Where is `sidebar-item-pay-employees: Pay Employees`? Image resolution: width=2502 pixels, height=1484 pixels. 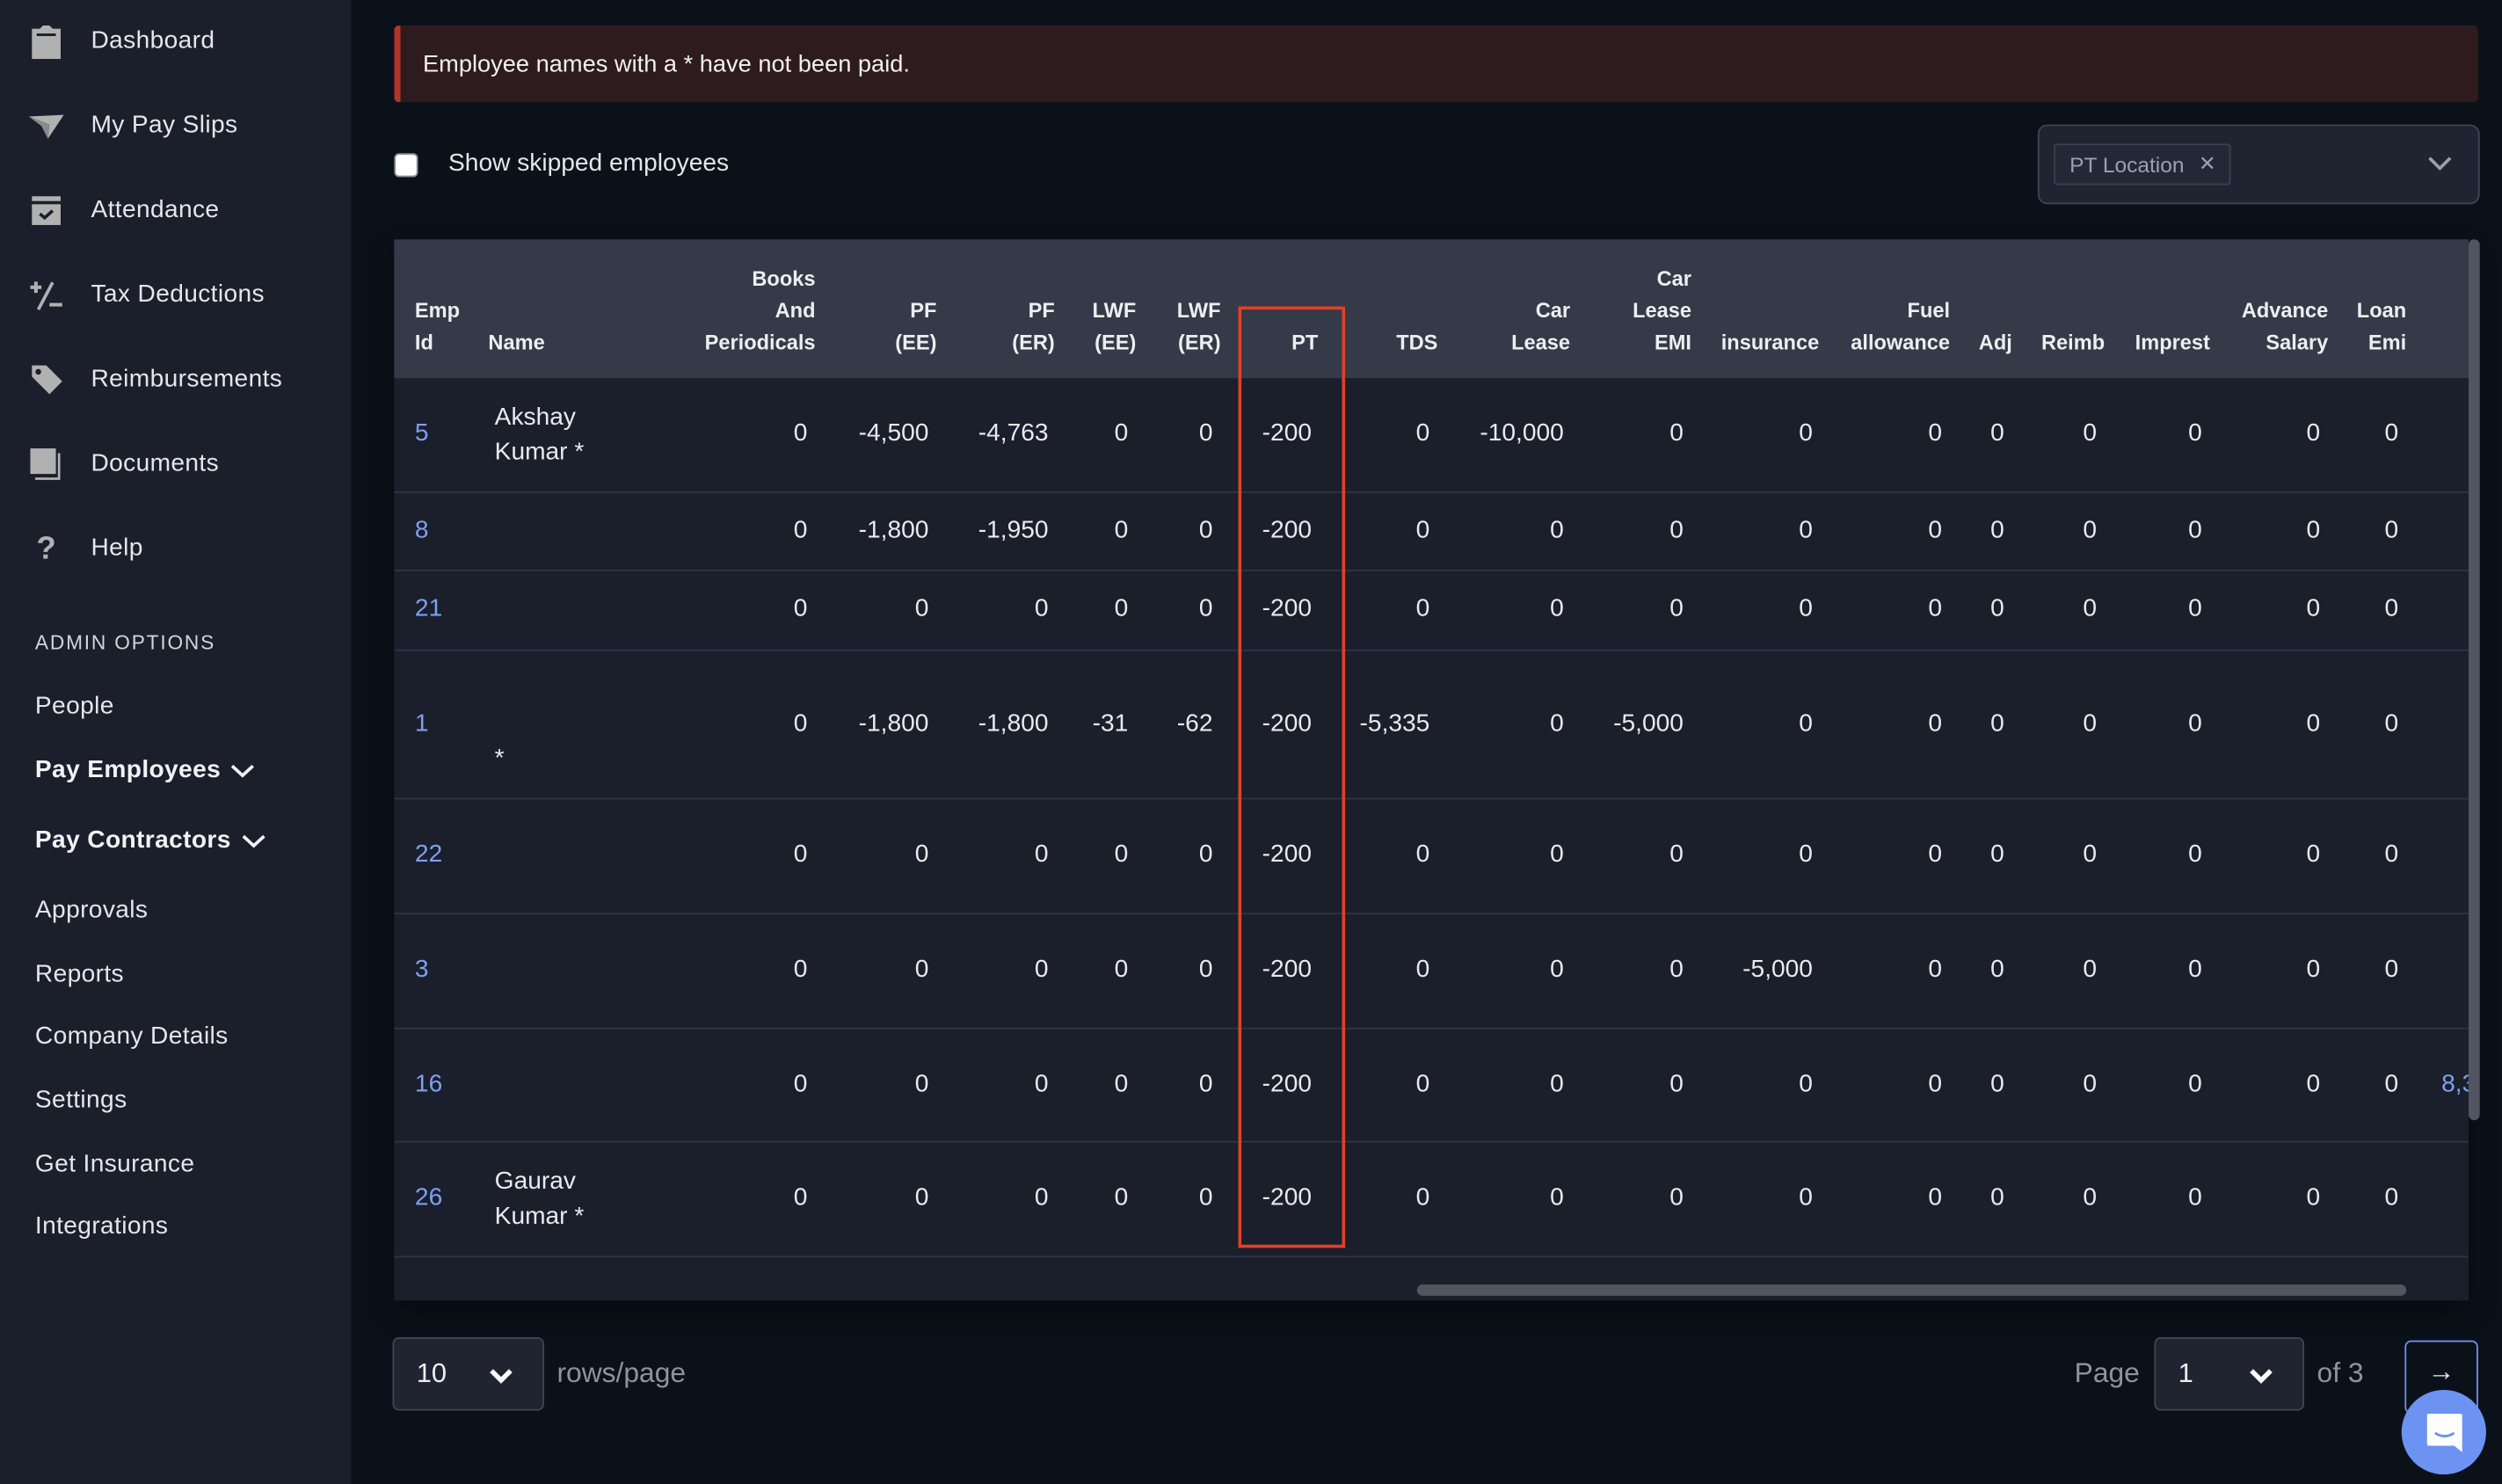
sidebar-item-pay-employees: Pay Employees is located at coordinates (146, 771).